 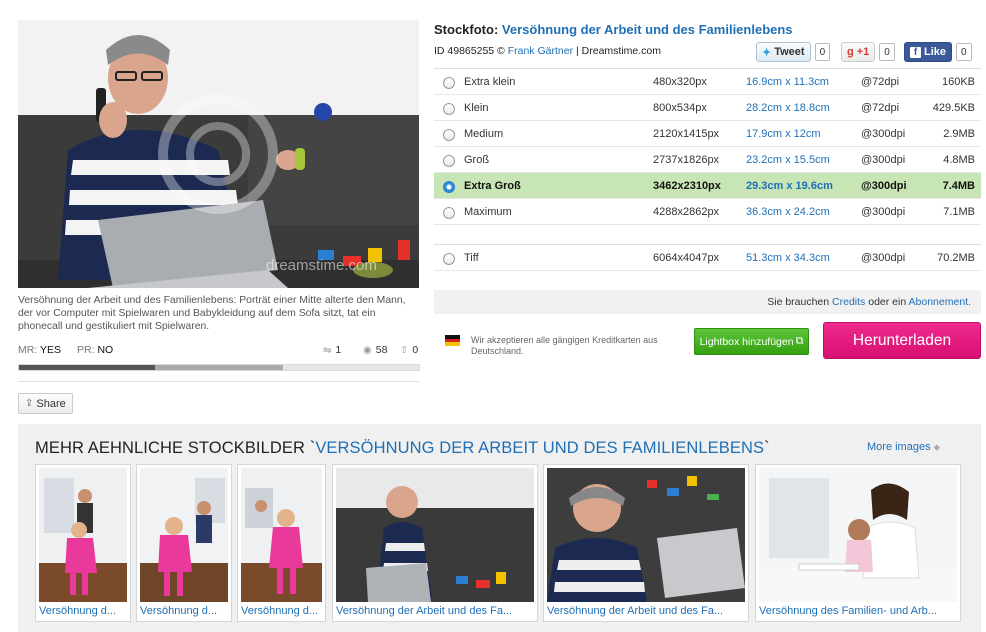 I want to click on size-name: Extra Groß, so click(x=492, y=186).